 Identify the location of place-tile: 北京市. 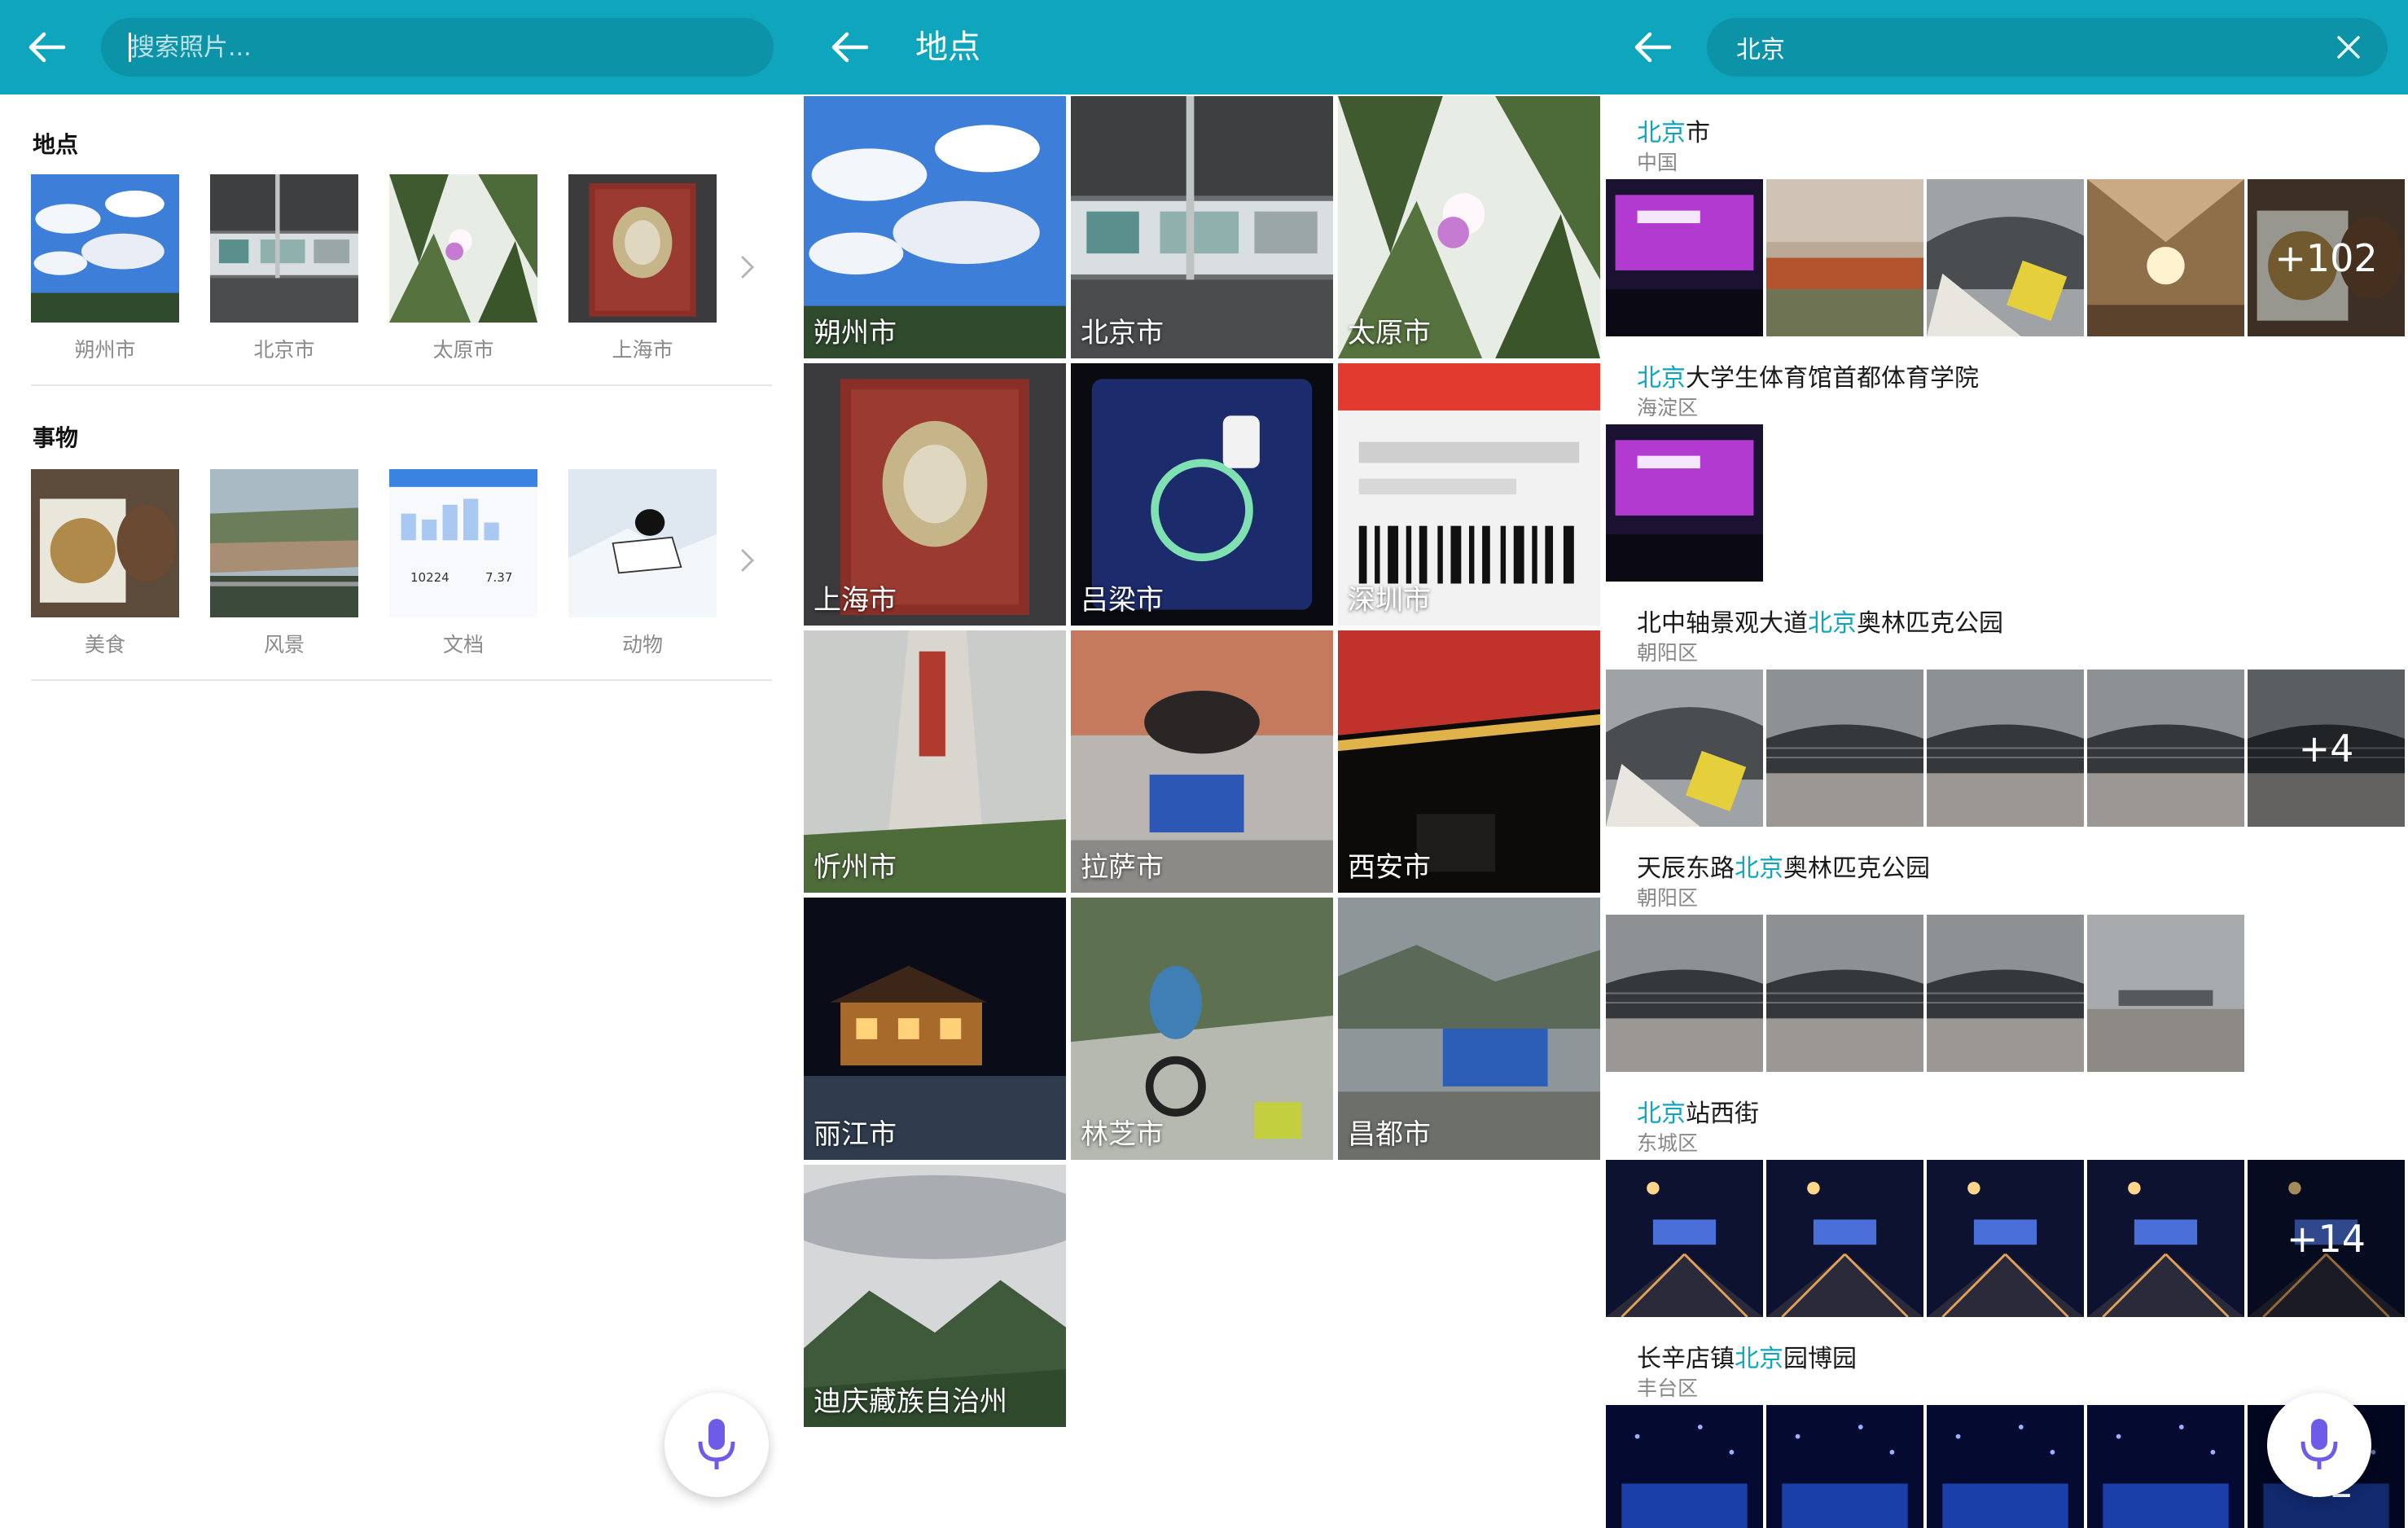
(1202, 227).